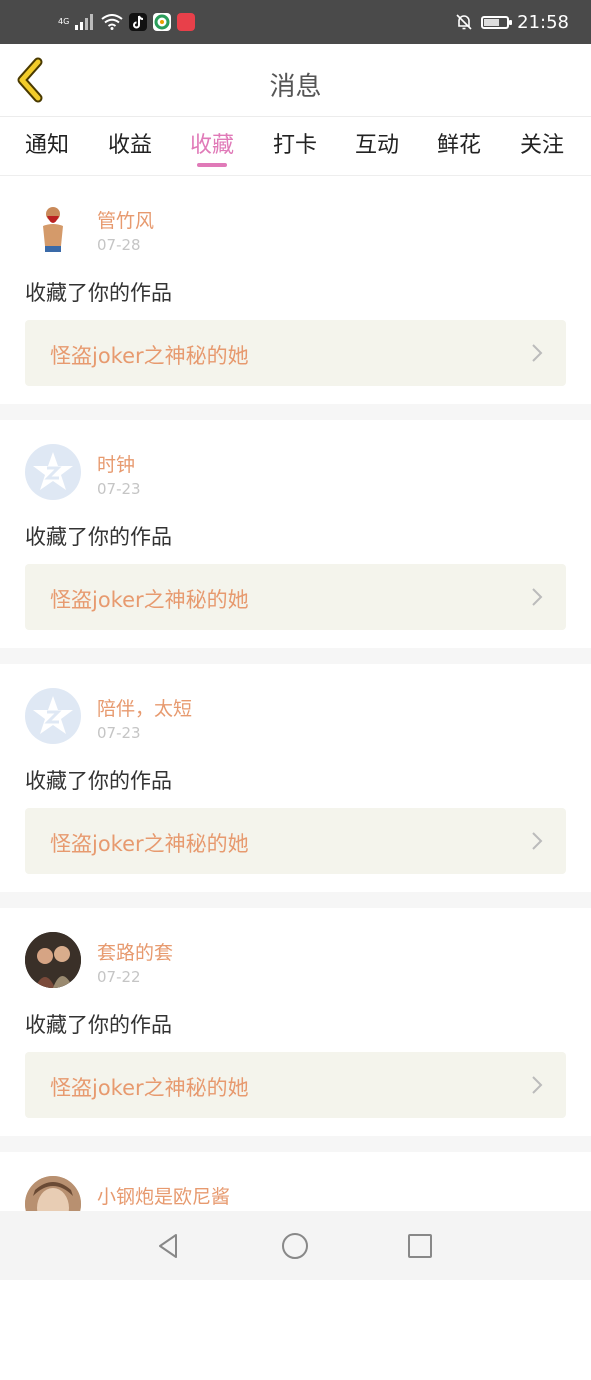 The width and height of the screenshot is (591, 1380). I want to click on tab-bar: 通知 收益 收藏 打卡 互动 鲜花 关注, so click(295, 146).